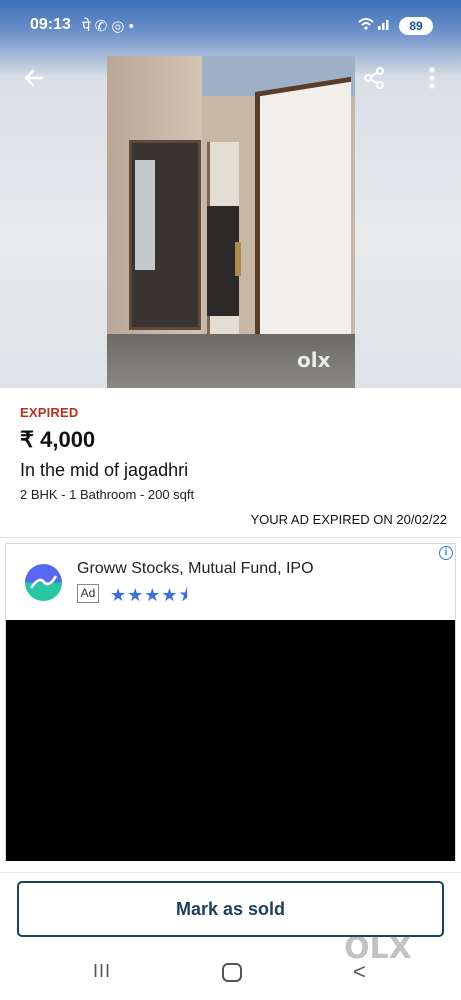 The width and height of the screenshot is (461, 1000). Describe the element at coordinates (58, 439) in the screenshot. I see `listing-price: ₹ 4,000` at that location.